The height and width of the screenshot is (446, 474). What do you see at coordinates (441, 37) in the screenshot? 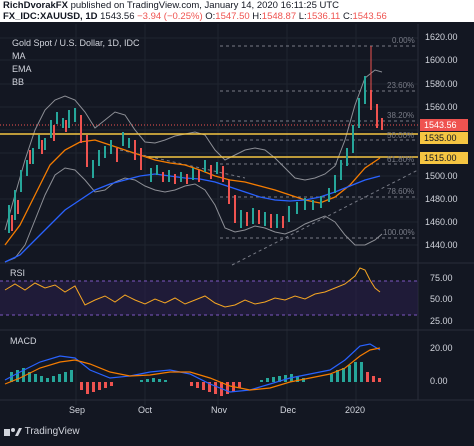
I see `price-tick: 1620.00` at bounding box center [441, 37].